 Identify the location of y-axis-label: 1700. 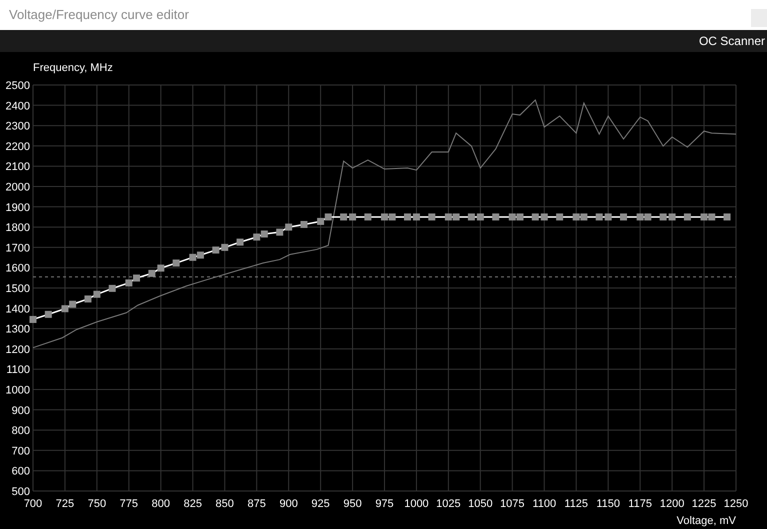
(18, 248).